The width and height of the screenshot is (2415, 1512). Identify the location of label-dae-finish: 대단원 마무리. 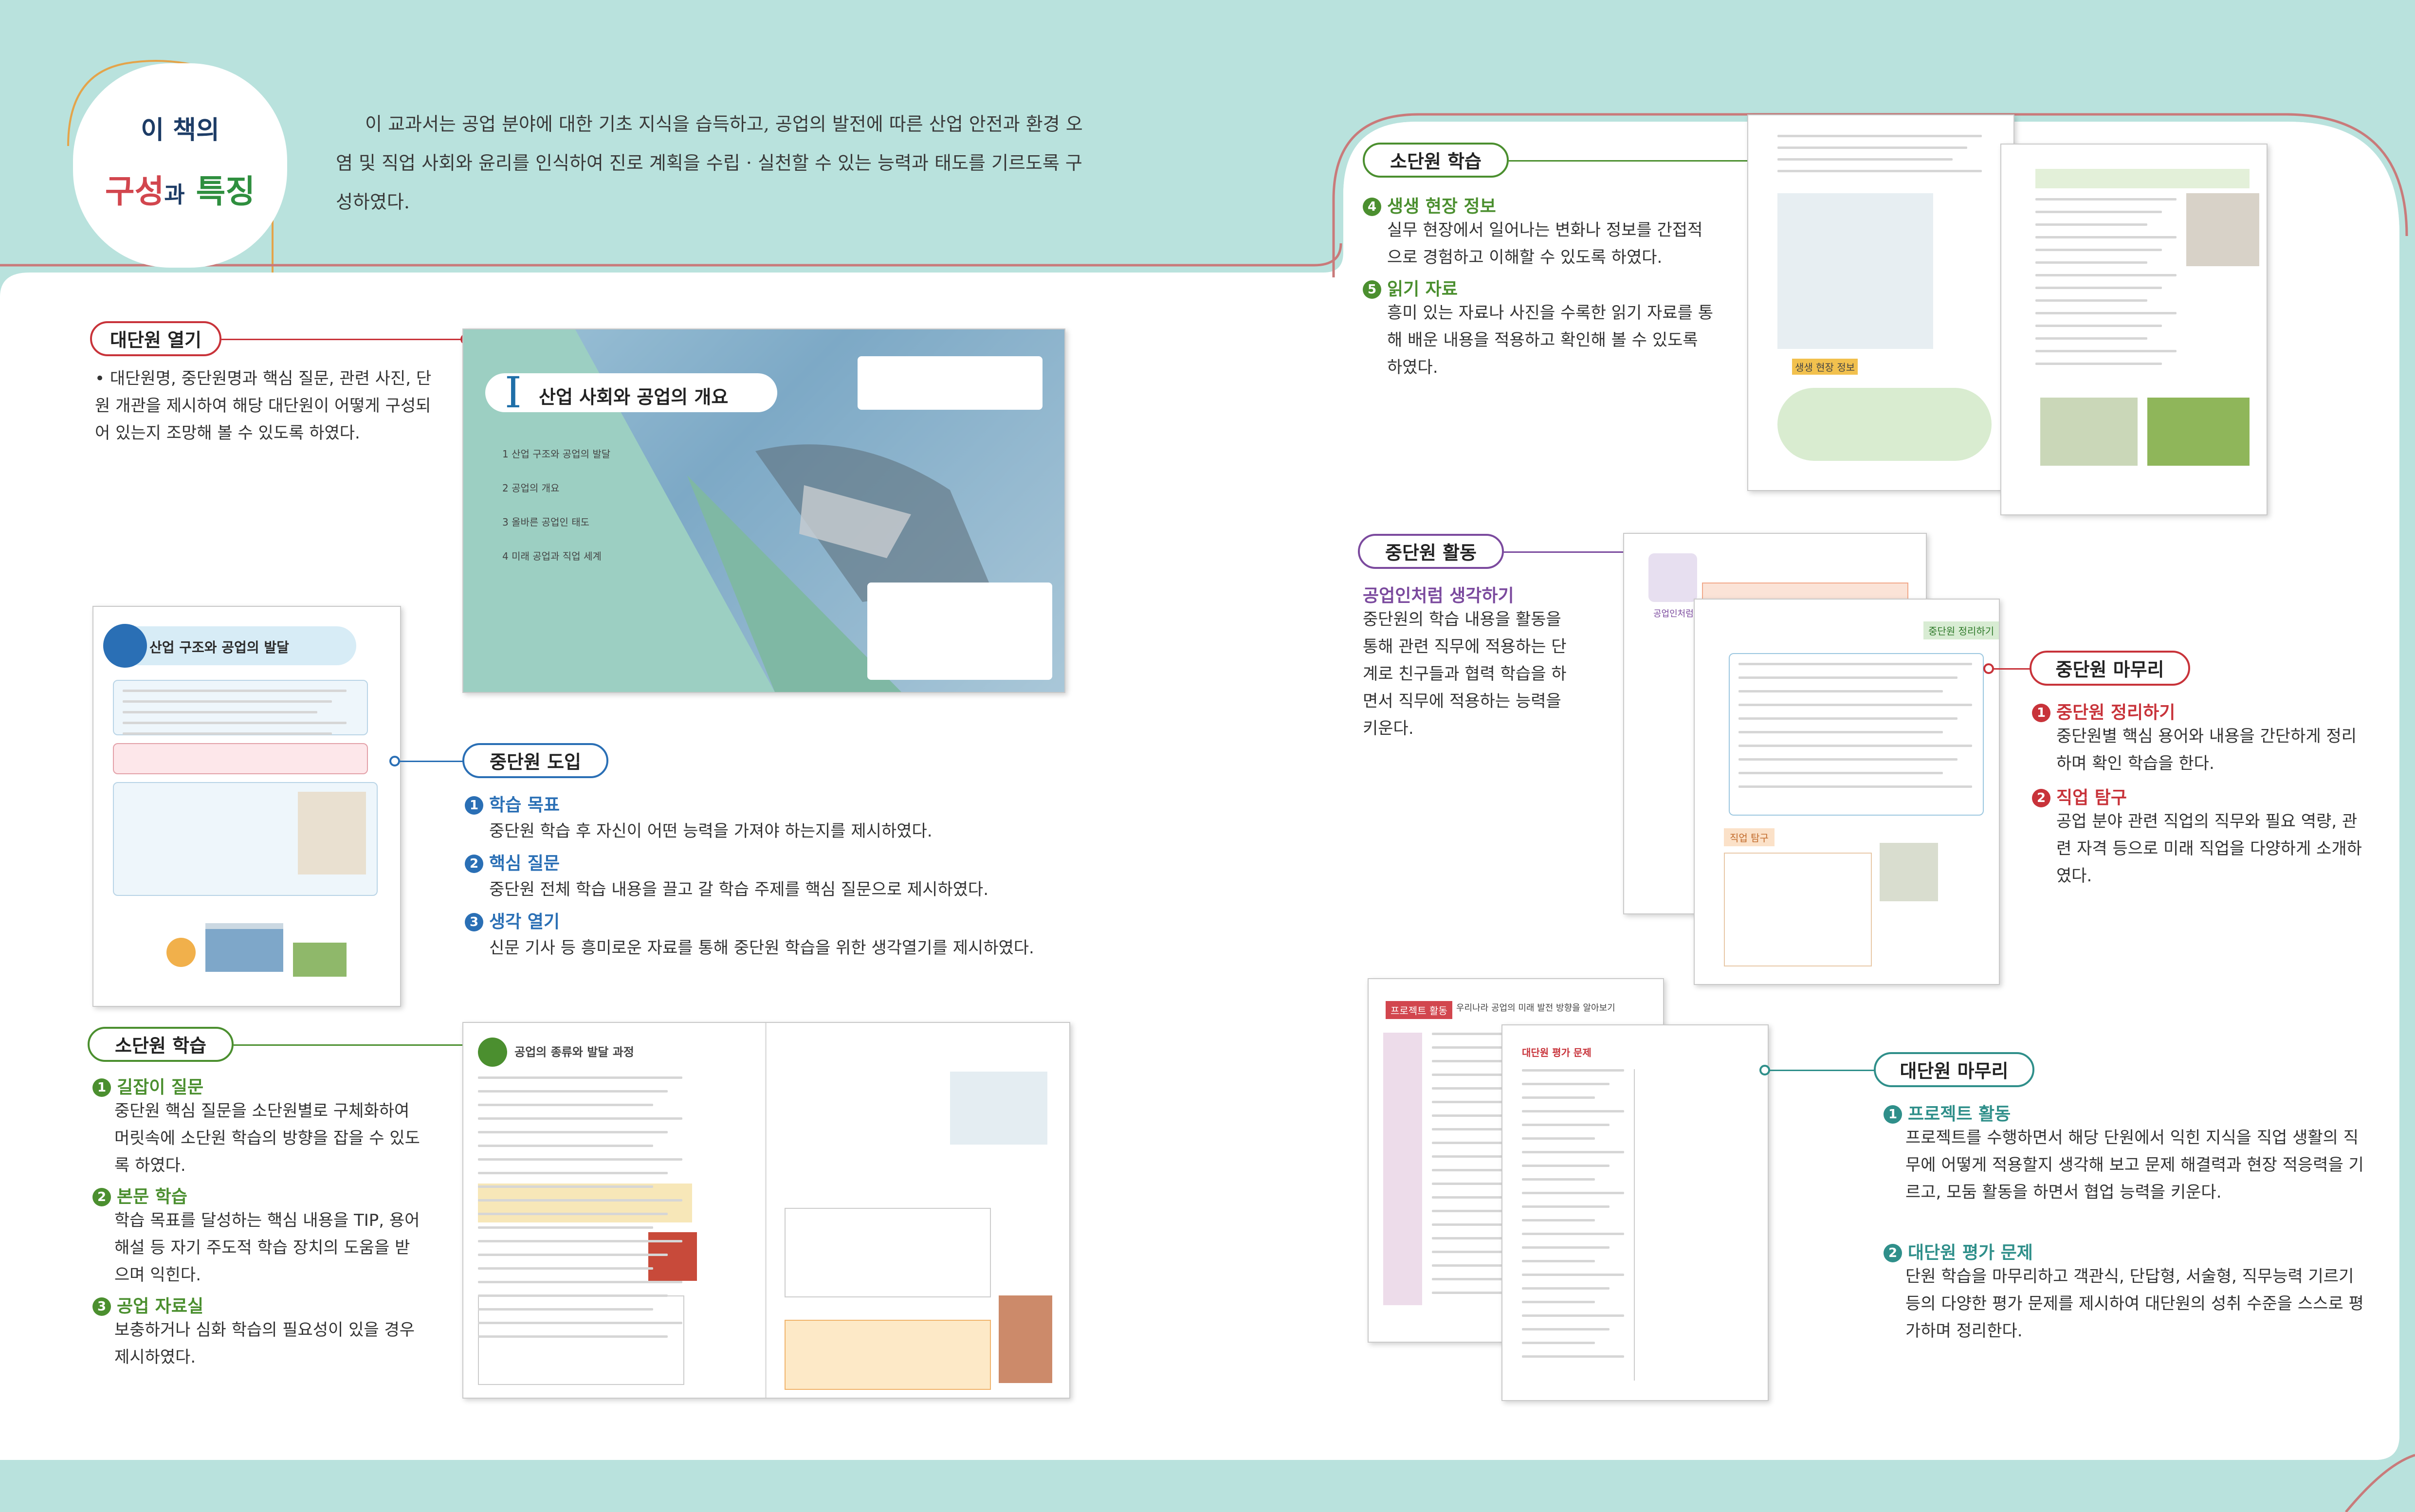
(1954, 1069).